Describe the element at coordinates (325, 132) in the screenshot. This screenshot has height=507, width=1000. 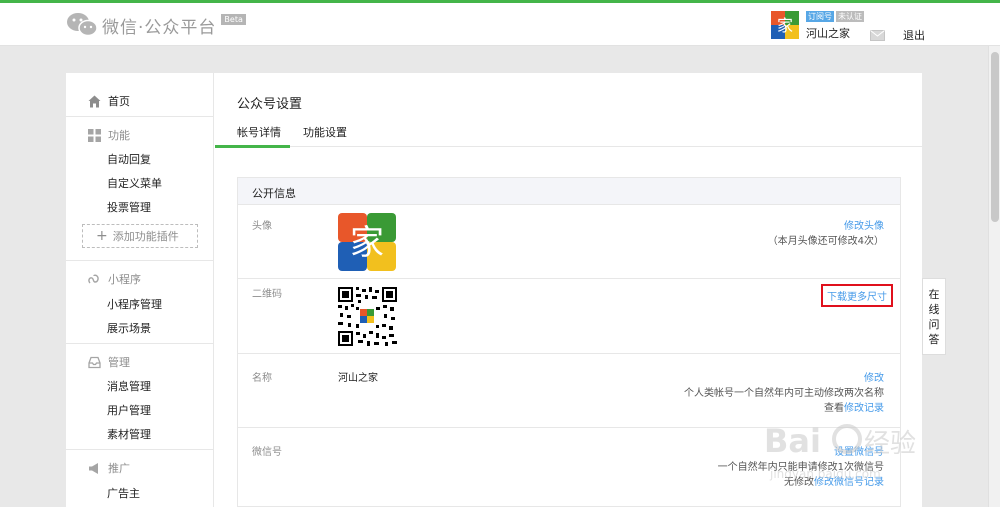
I see `tab-function-settings: 功能设置` at that location.